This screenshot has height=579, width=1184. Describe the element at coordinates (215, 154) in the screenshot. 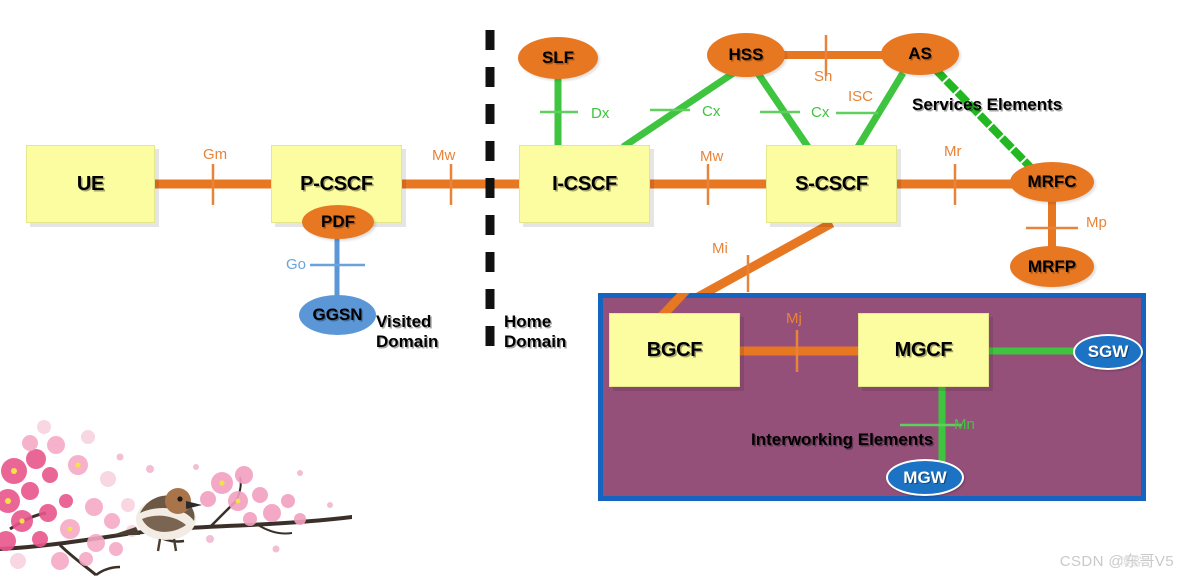

I see `label-gm: Gm` at that location.